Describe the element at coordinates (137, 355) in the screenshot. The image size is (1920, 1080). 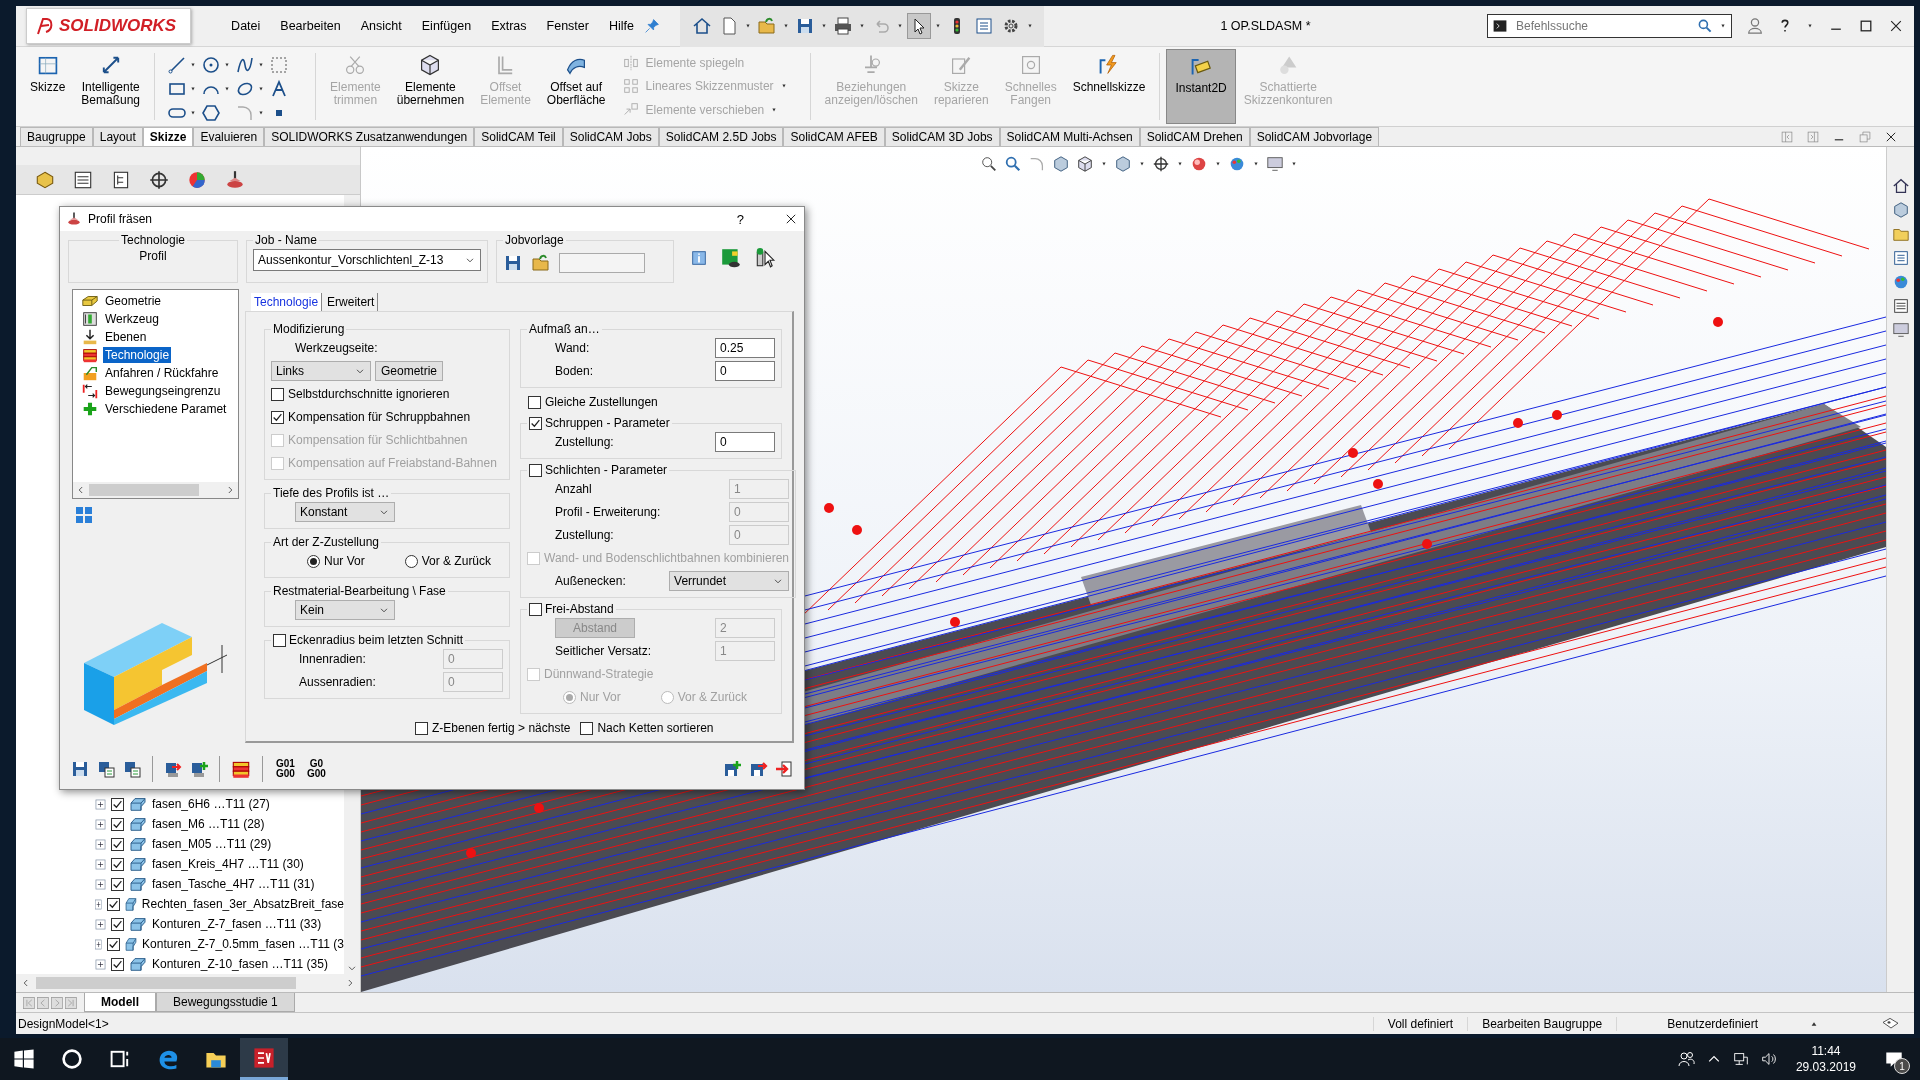
I see `tree-item: Technologie` at that location.